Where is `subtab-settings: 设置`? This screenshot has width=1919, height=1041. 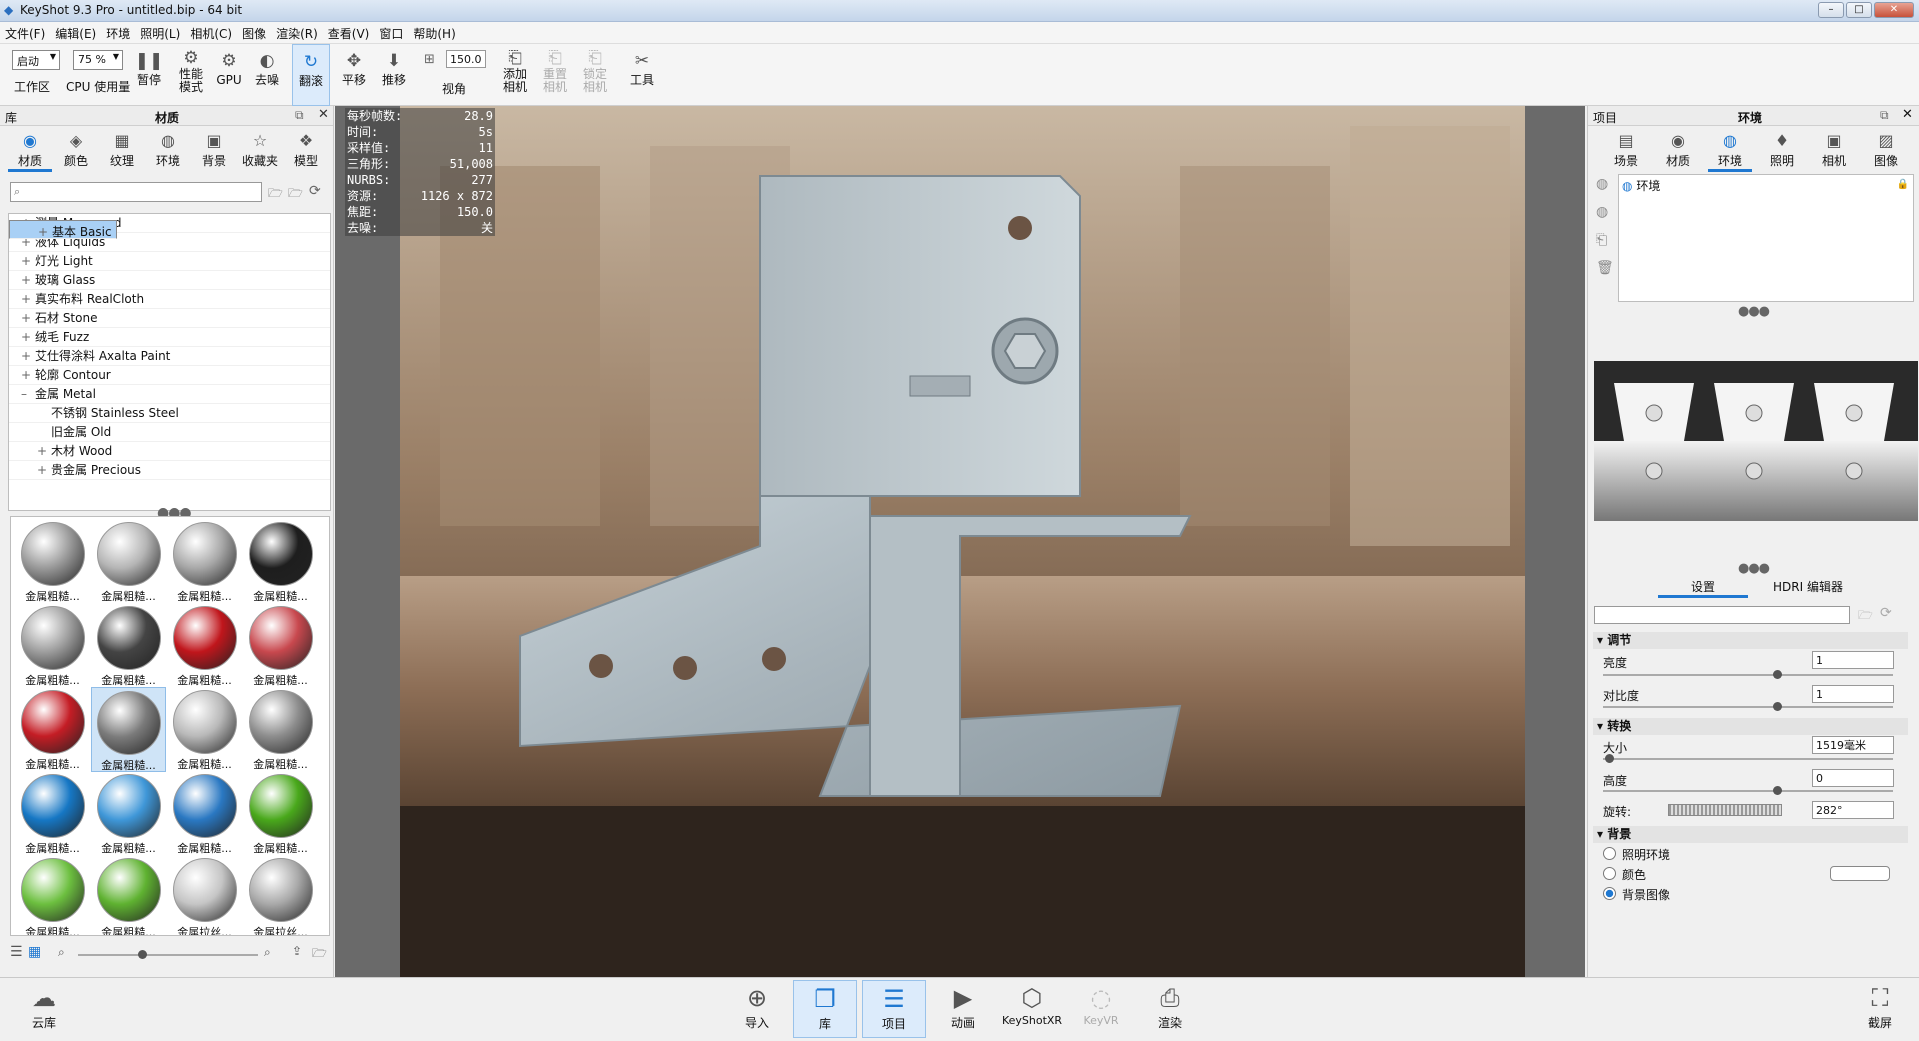
subtab-settings: 设置 is located at coordinates (1703, 588).